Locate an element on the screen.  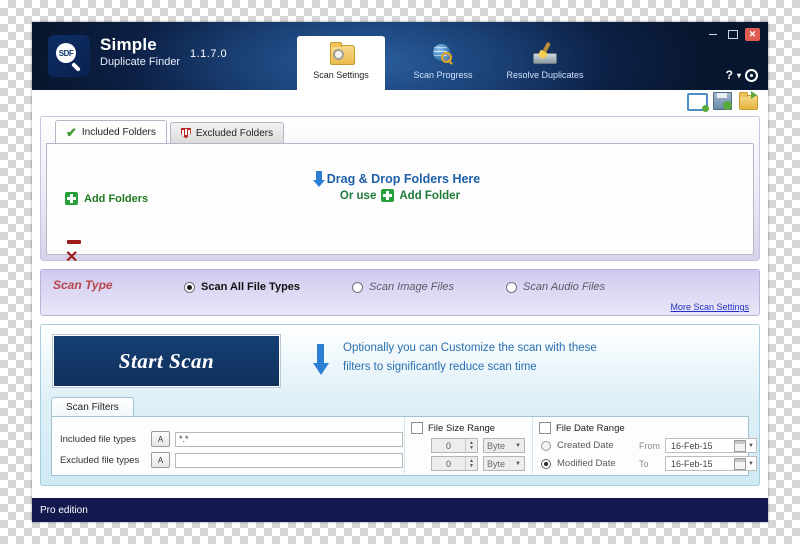
brand-name: Simple is located at coordinates (128, 44).